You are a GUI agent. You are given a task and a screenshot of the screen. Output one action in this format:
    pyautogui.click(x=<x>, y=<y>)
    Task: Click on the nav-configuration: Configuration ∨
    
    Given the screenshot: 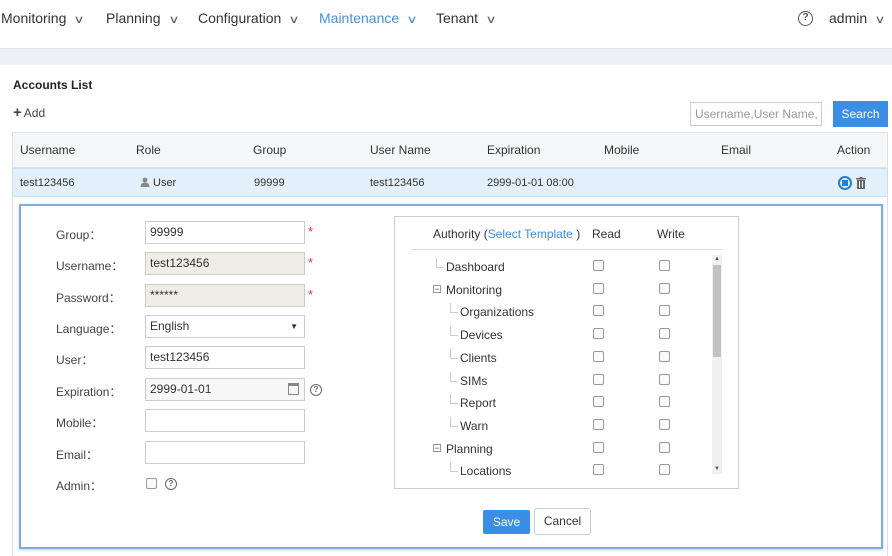 What is the action you would take?
    pyautogui.click(x=249, y=18)
    